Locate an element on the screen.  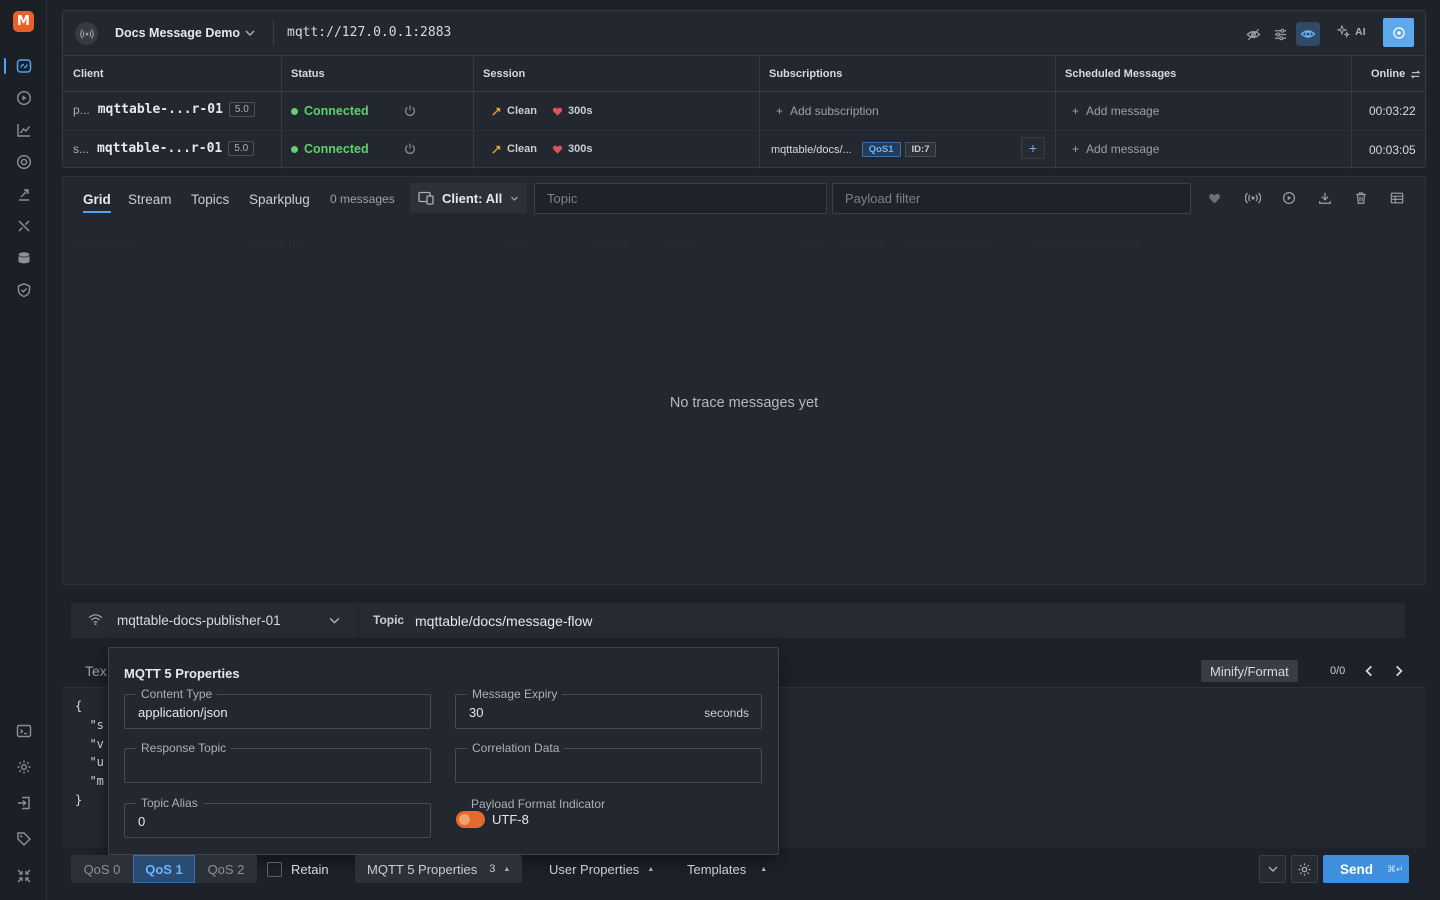
database-icon is located at coordinates (24, 258).